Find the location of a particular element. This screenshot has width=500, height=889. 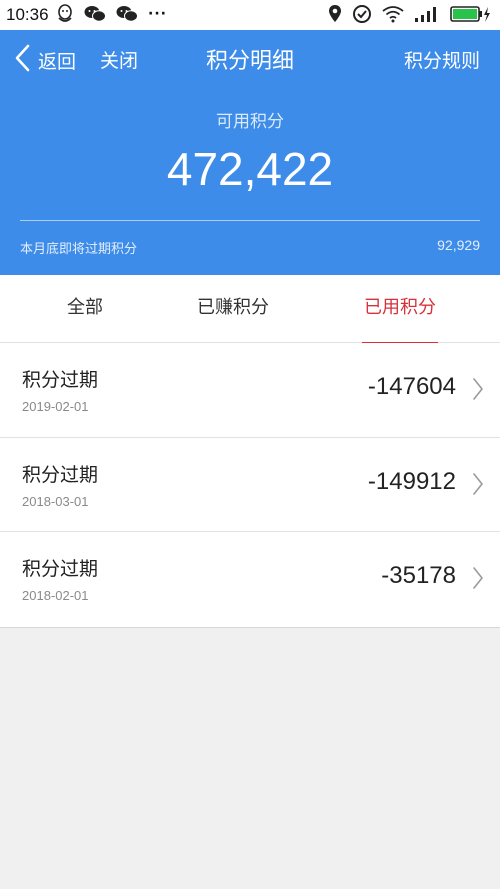

back-button: 返回 is located at coordinates (45, 60).